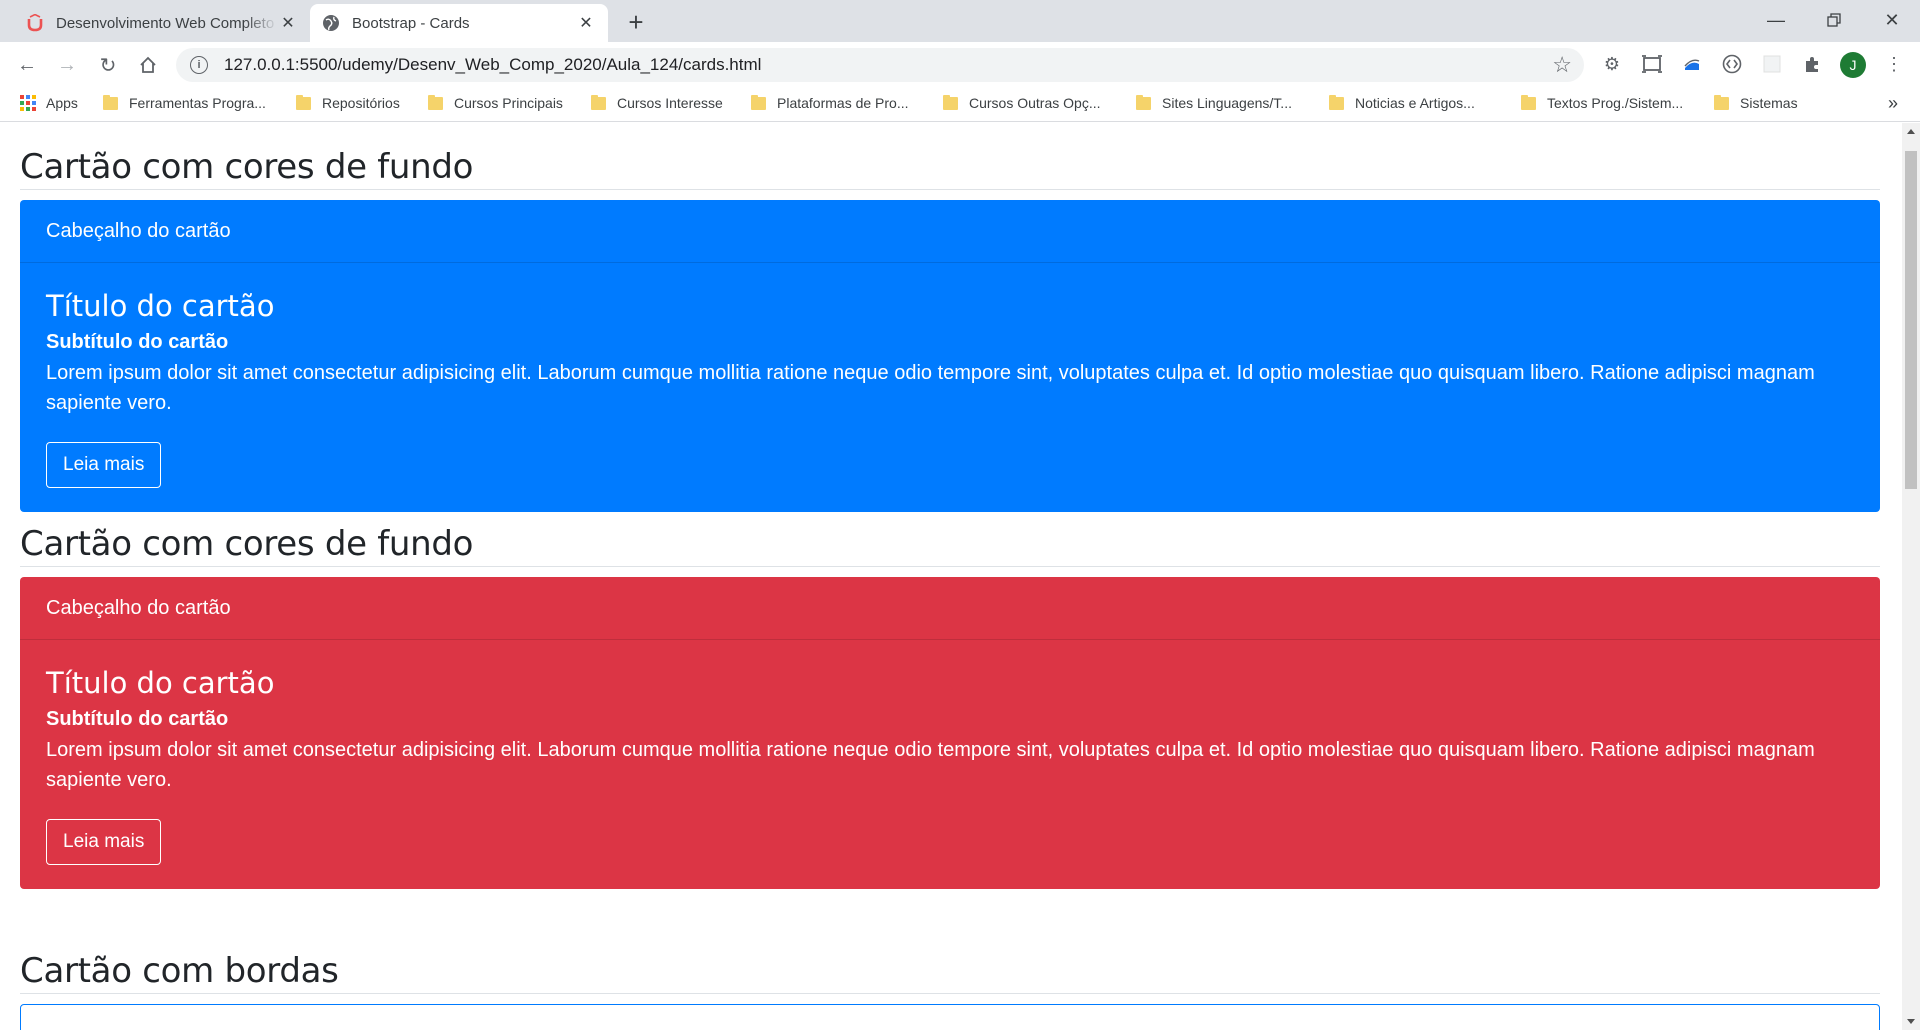  What do you see at coordinates (1893, 103) in the screenshot?
I see `more-bookmarks-chevron-icon: »` at bounding box center [1893, 103].